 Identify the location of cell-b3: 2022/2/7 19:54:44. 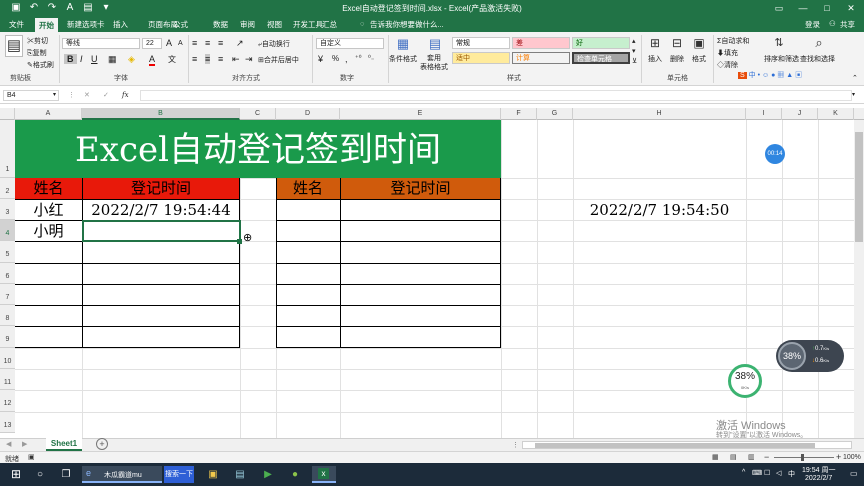
(161, 209).